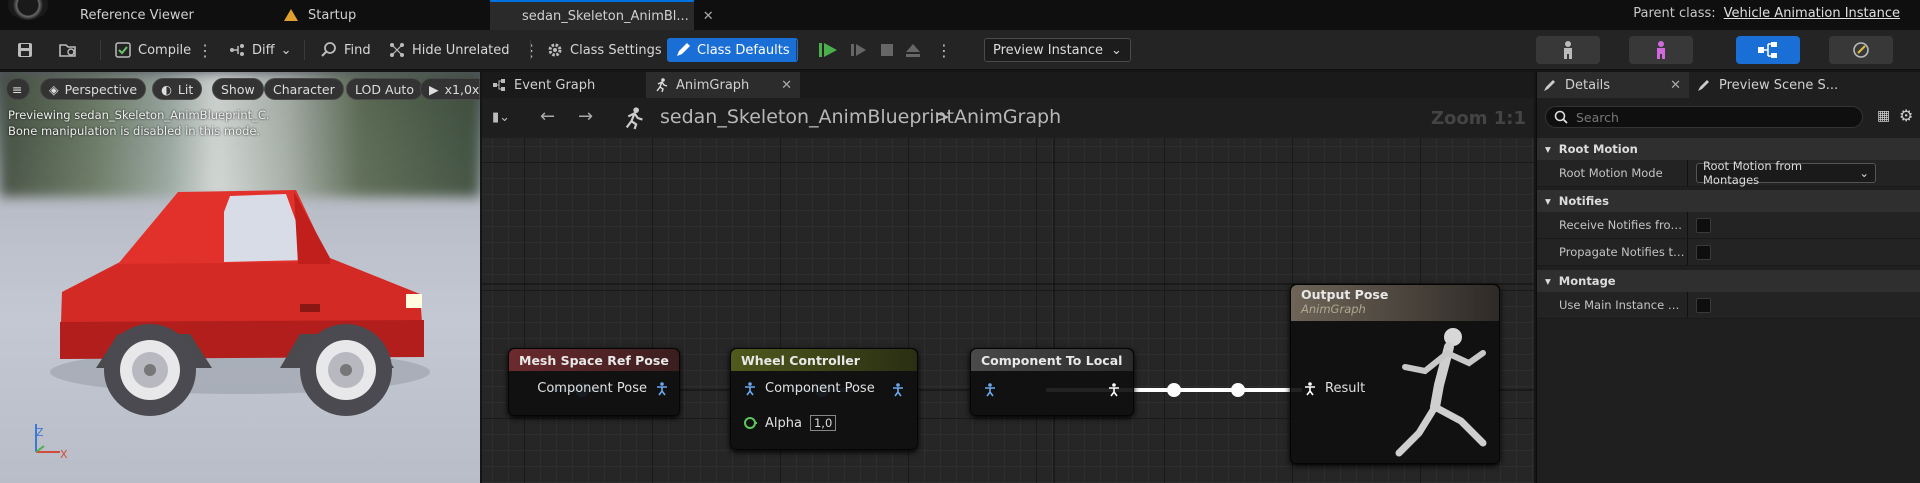 This screenshot has width=1920, height=483. What do you see at coordinates (345, 50) in the screenshot?
I see `find-button: Find` at bounding box center [345, 50].